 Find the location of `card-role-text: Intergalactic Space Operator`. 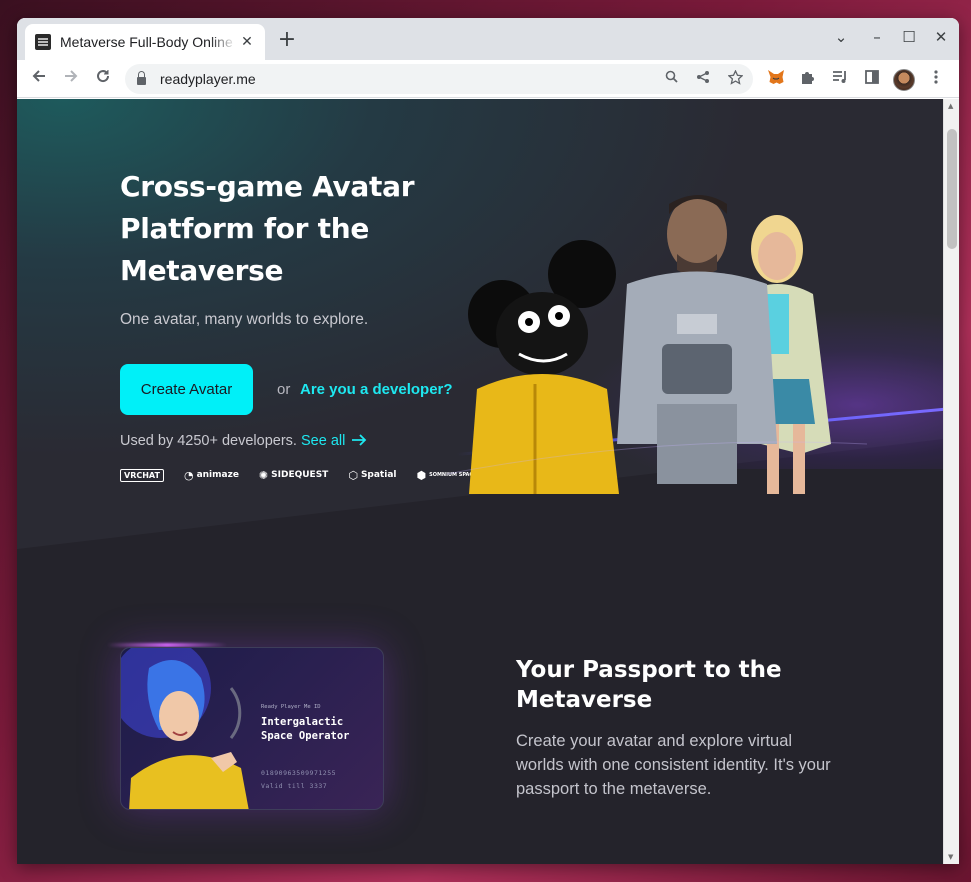

card-role-text: Intergalactic Space Operator is located at coordinates (305, 729).